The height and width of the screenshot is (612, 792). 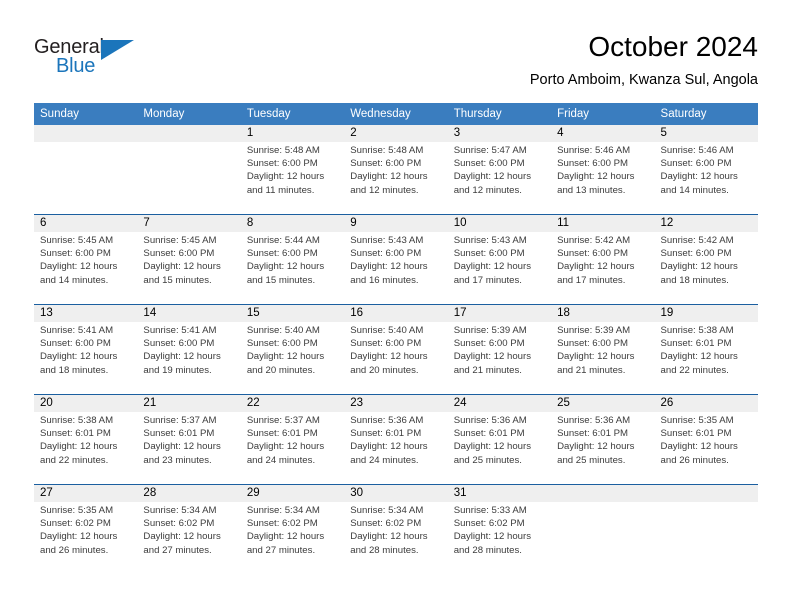 What do you see at coordinates (602, 313) in the screenshot?
I see `day-number-18: 18` at bounding box center [602, 313].